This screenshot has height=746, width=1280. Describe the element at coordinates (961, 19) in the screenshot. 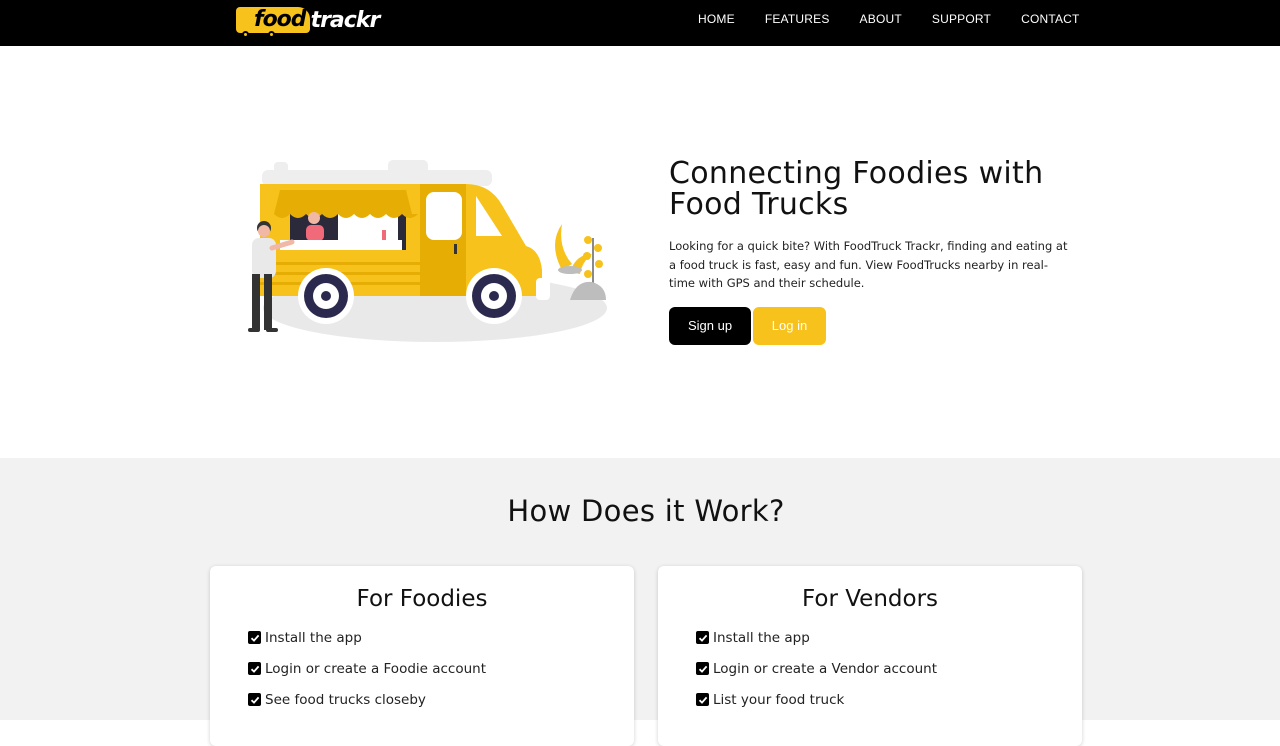

I see `nav-link-support: SUPPORT` at that location.